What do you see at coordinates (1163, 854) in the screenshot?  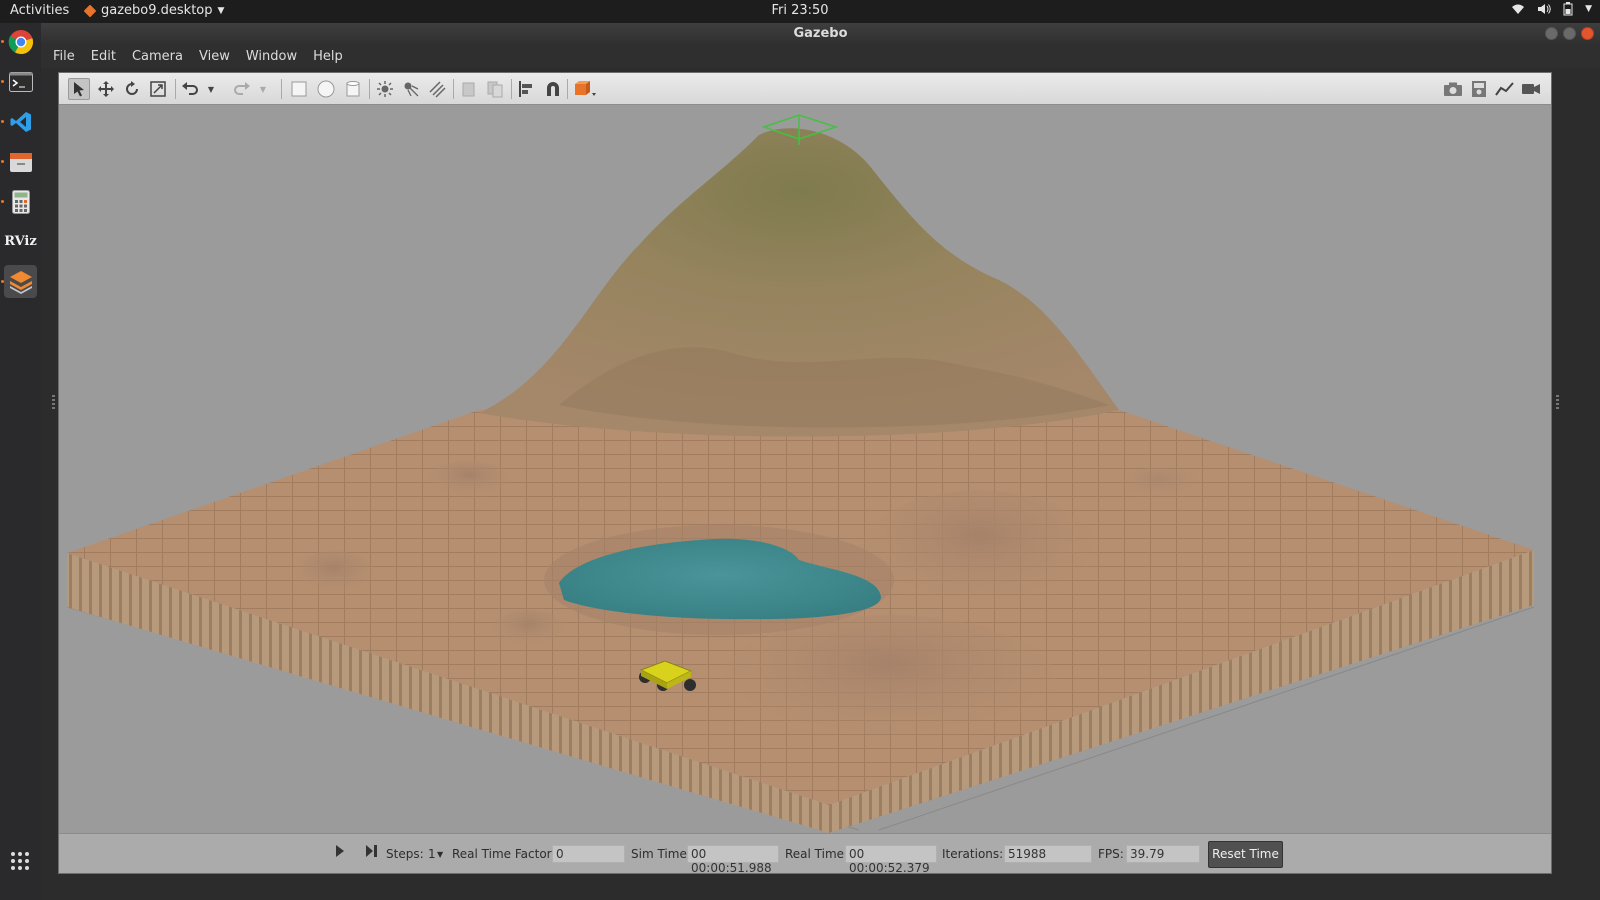 I see `fps-field: 39.79` at bounding box center [1163, 854].